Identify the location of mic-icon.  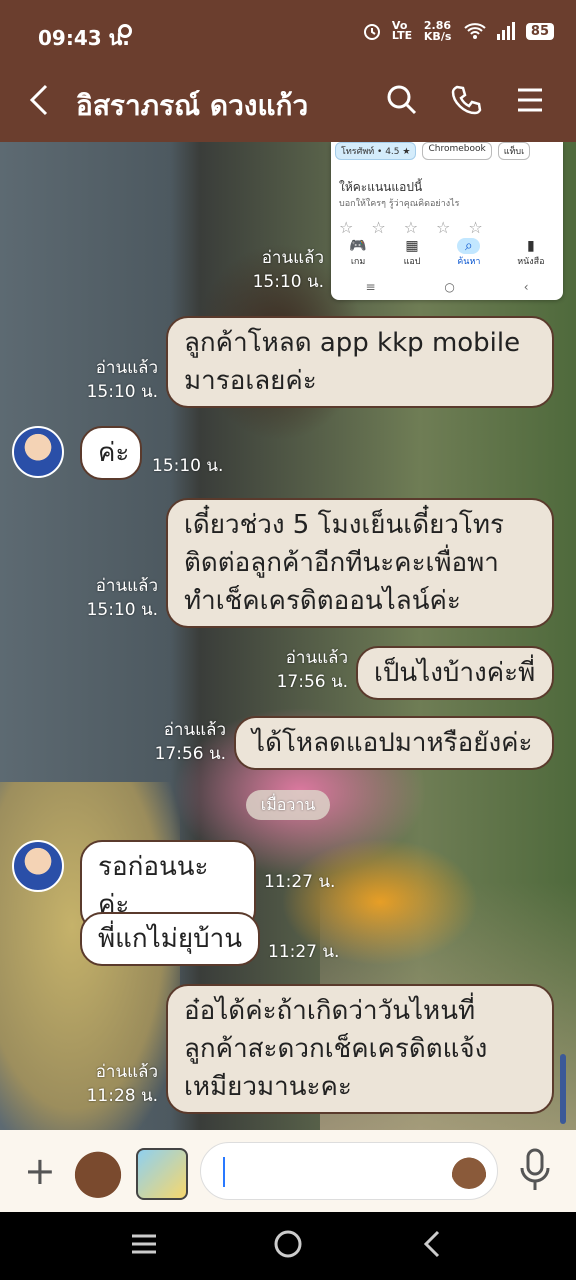
(535, 1170).